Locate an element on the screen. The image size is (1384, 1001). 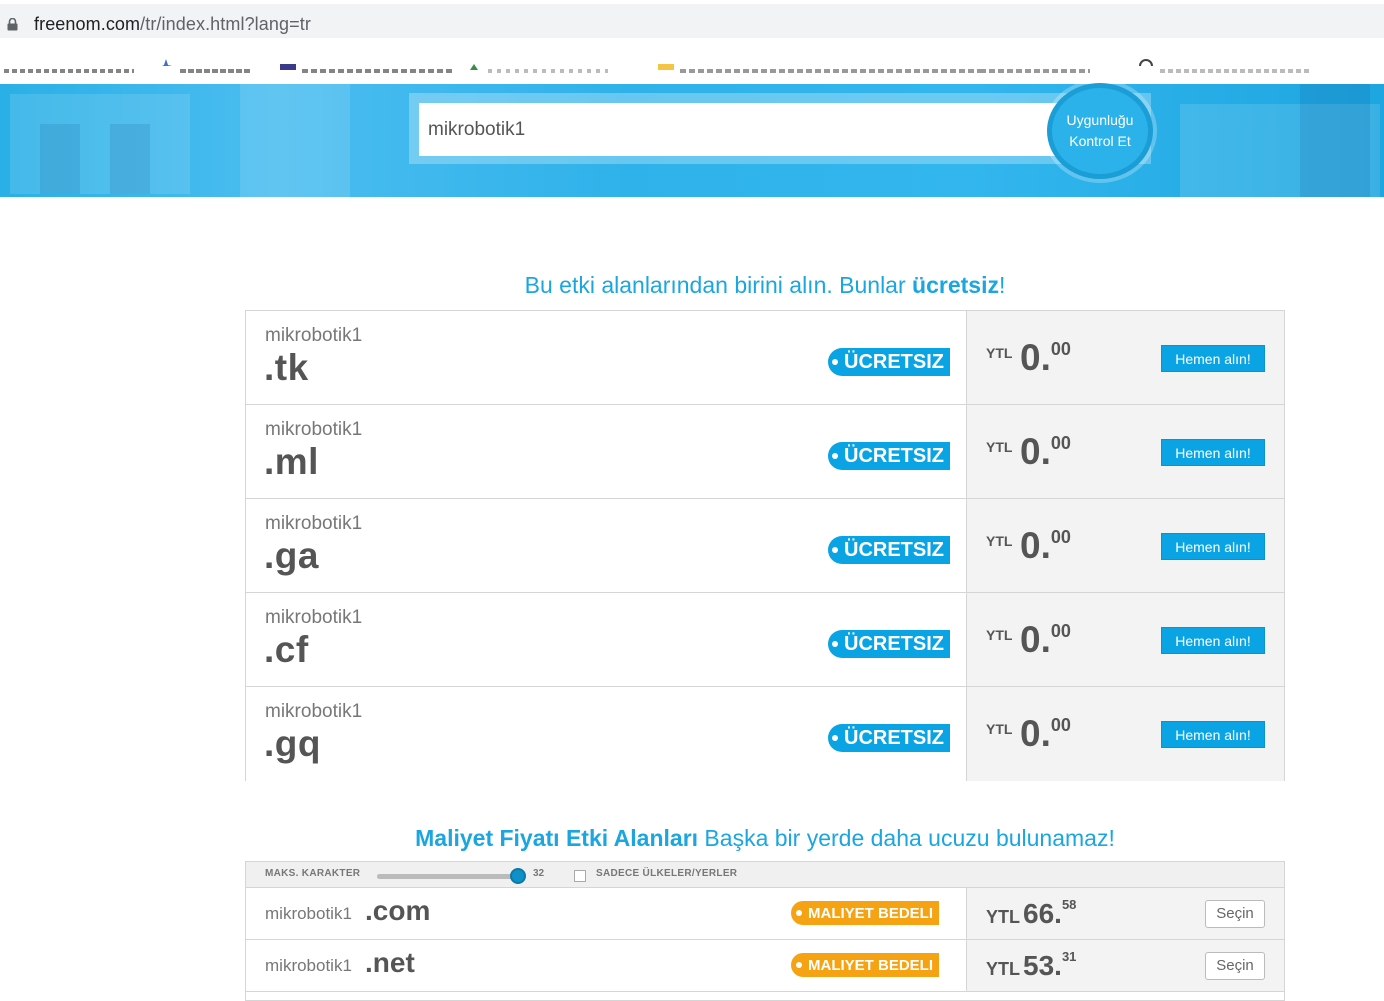
heading-bold: Maliyet Fiyatı Etki Alanları is located at coordinates (557, 838).